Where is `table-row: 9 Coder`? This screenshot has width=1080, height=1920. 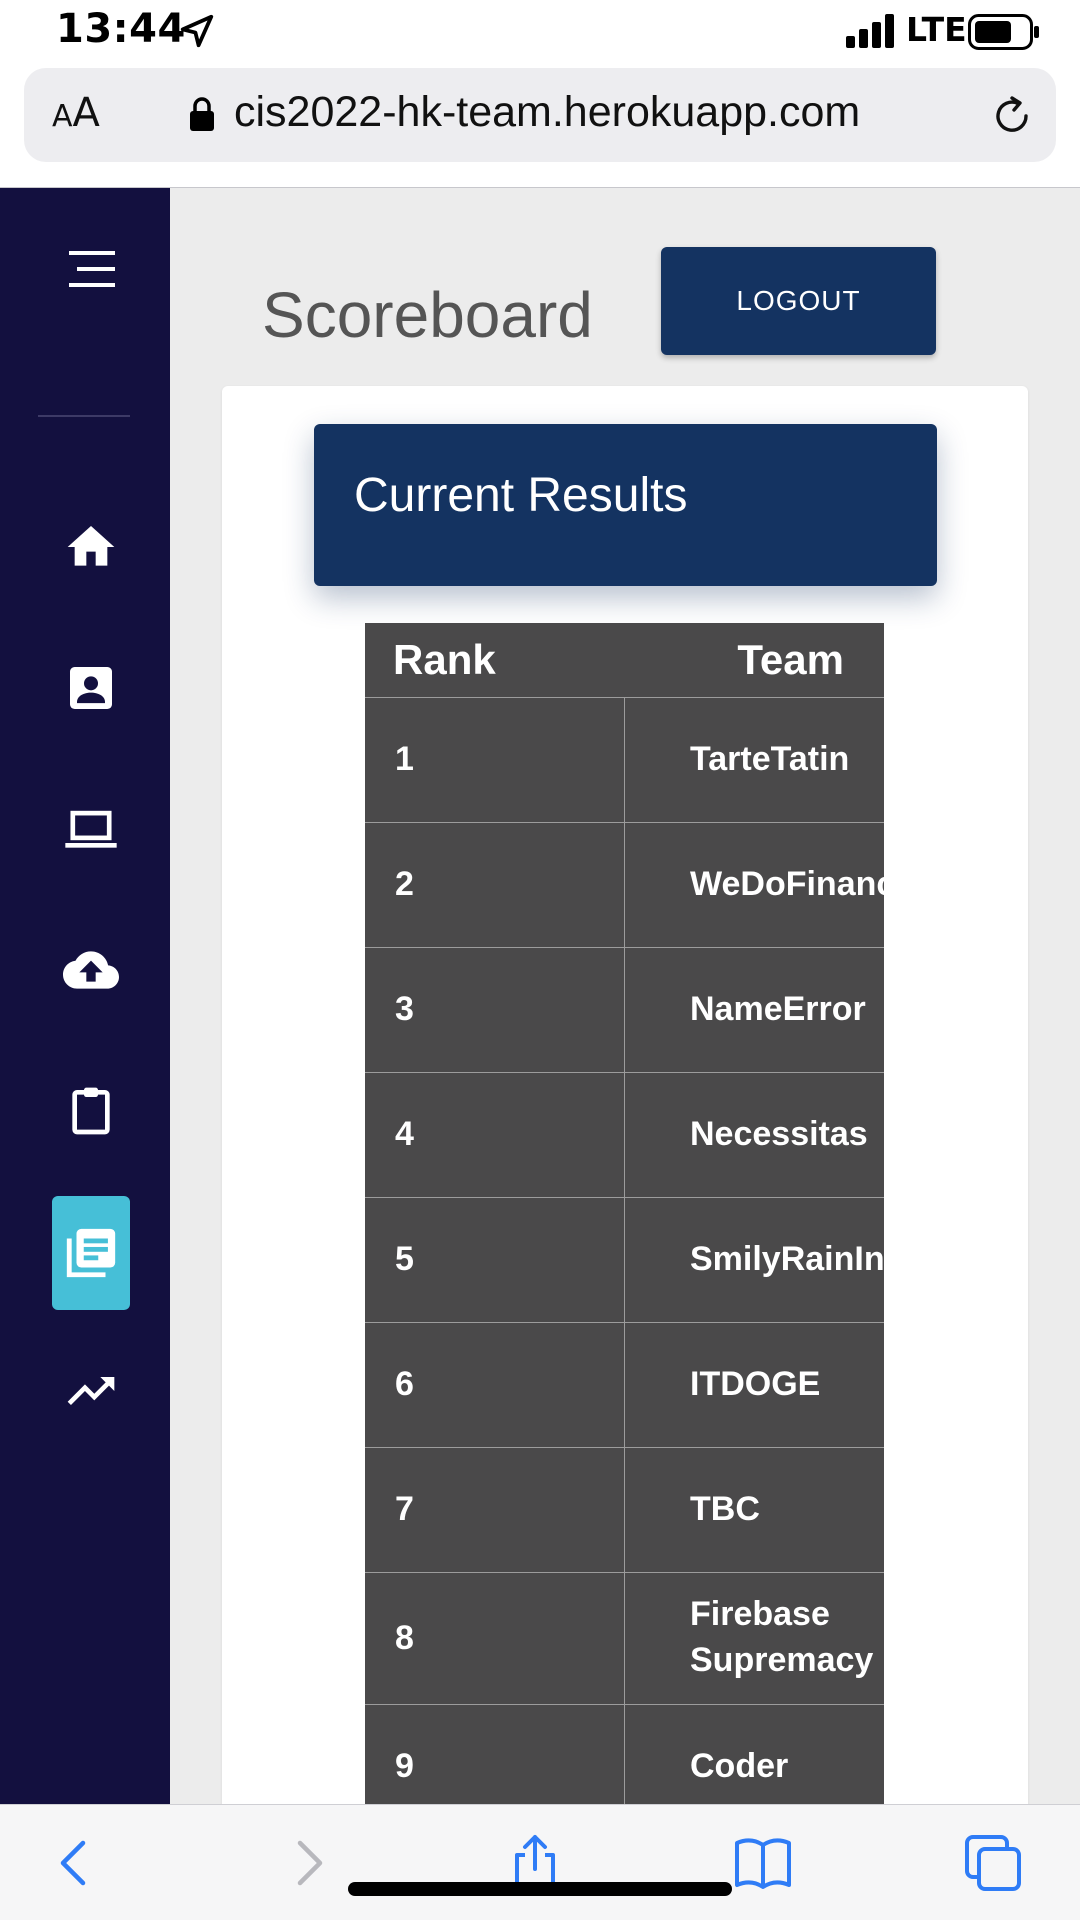 table-row: 9 Coder is located at coordinates (624, 1754).